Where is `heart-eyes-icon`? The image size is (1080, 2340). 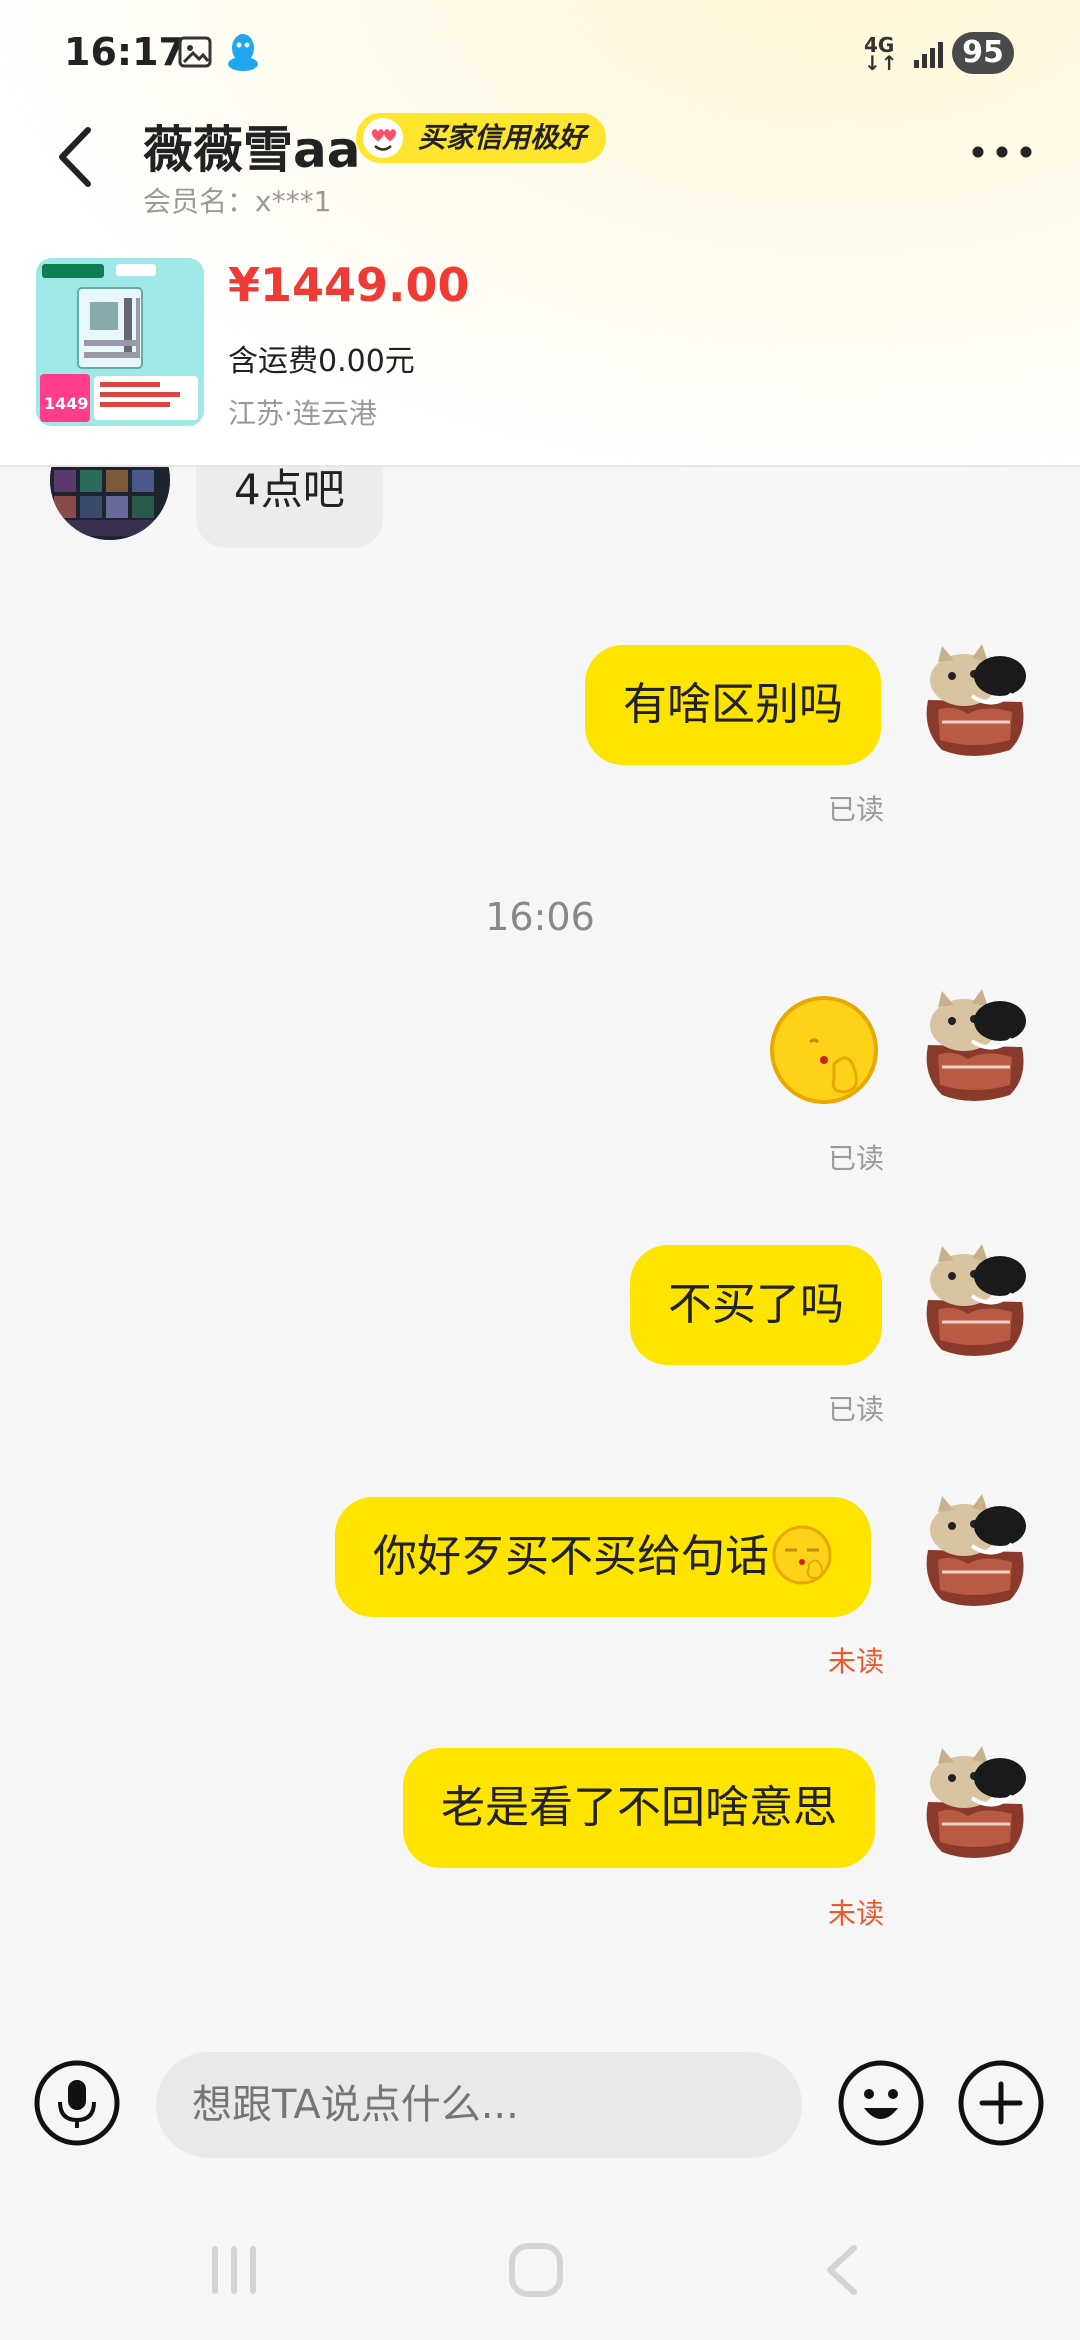
heart-eyes-icon is located at coordinates (383, 138).